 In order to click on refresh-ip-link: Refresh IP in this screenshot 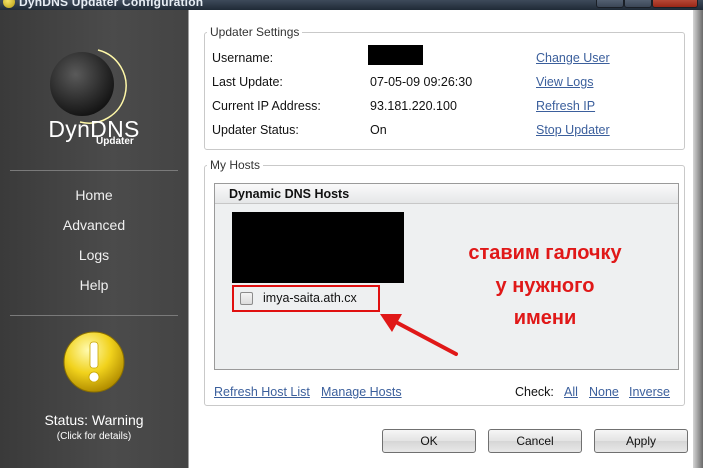, I will do `click(565, 106)`.